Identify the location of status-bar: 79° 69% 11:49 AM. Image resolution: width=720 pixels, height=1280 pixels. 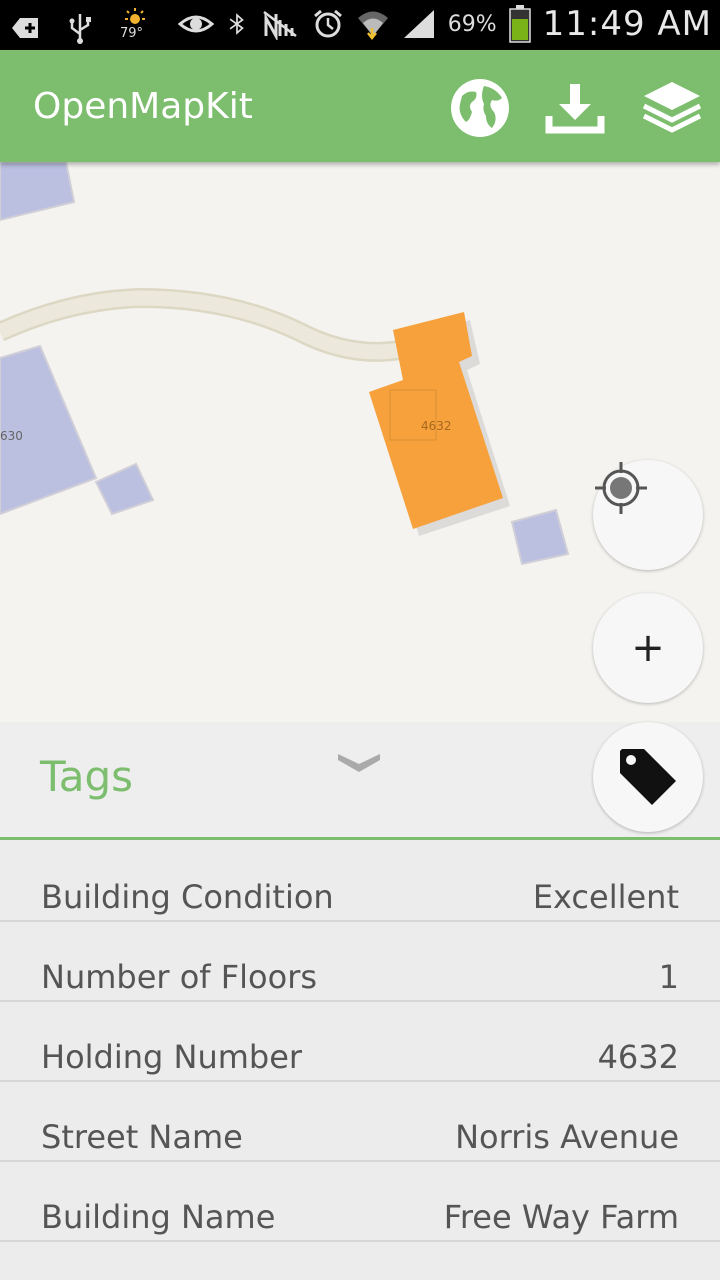
(360, 25).